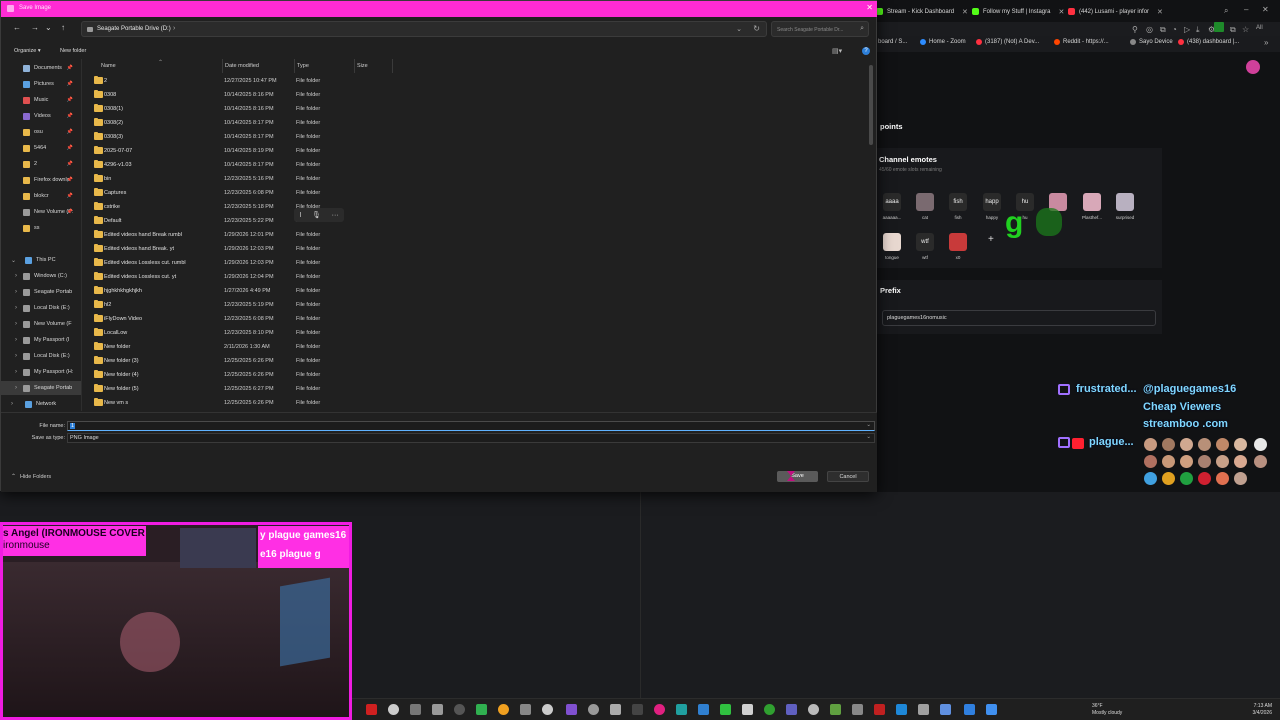 This screenshot has width=1280, height=720. What do you see at coordinates (1266, 42) in the screenshot?
I see `chevron-right-icon: »` at bounding box center [1266, 42].